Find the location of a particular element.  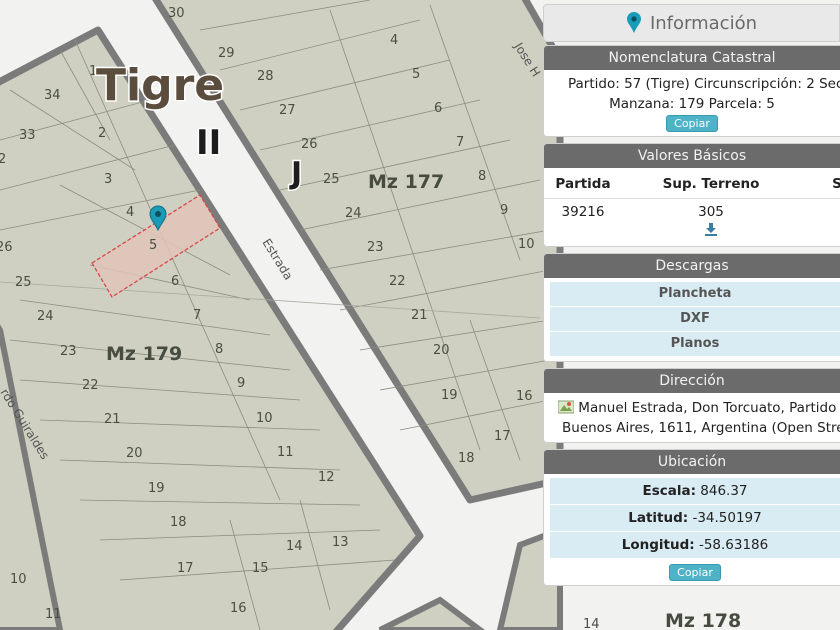

longitud-value: -58.63186 is located at coordinates (733, 545).